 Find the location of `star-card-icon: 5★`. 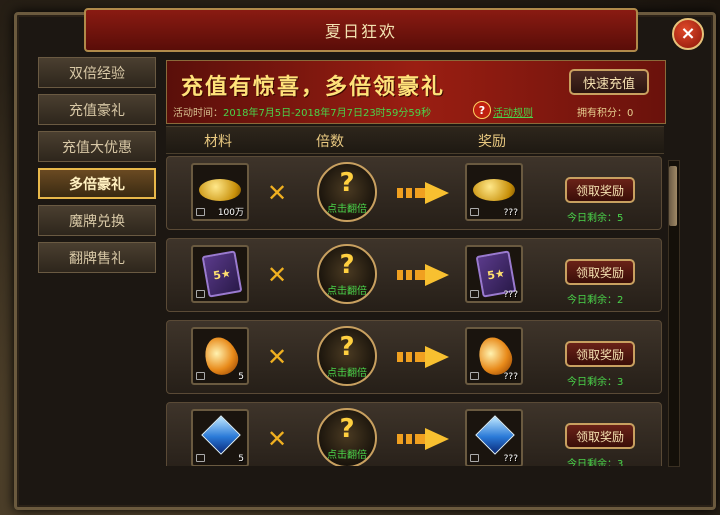

star-card-icon: 5★ is located at coordinates (222, 274).